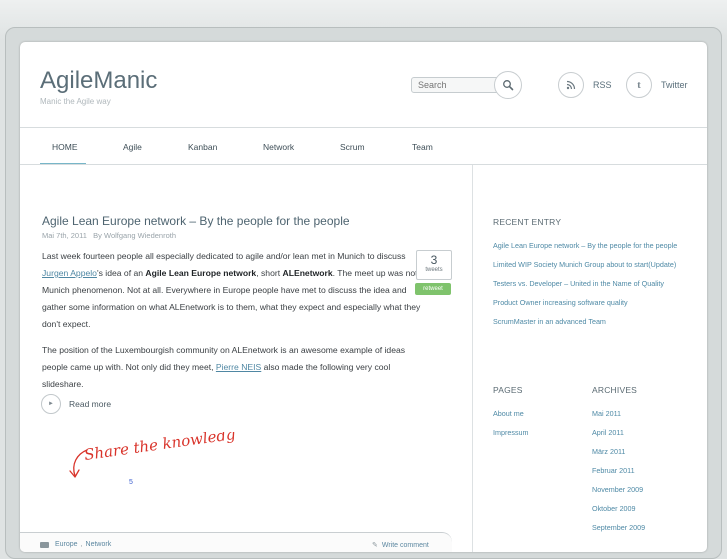 This screenshot has width=727, height=559. Describe the element at coordinates (618, 531) in the screenshot. I see `archive-link: September 2009` at that location.